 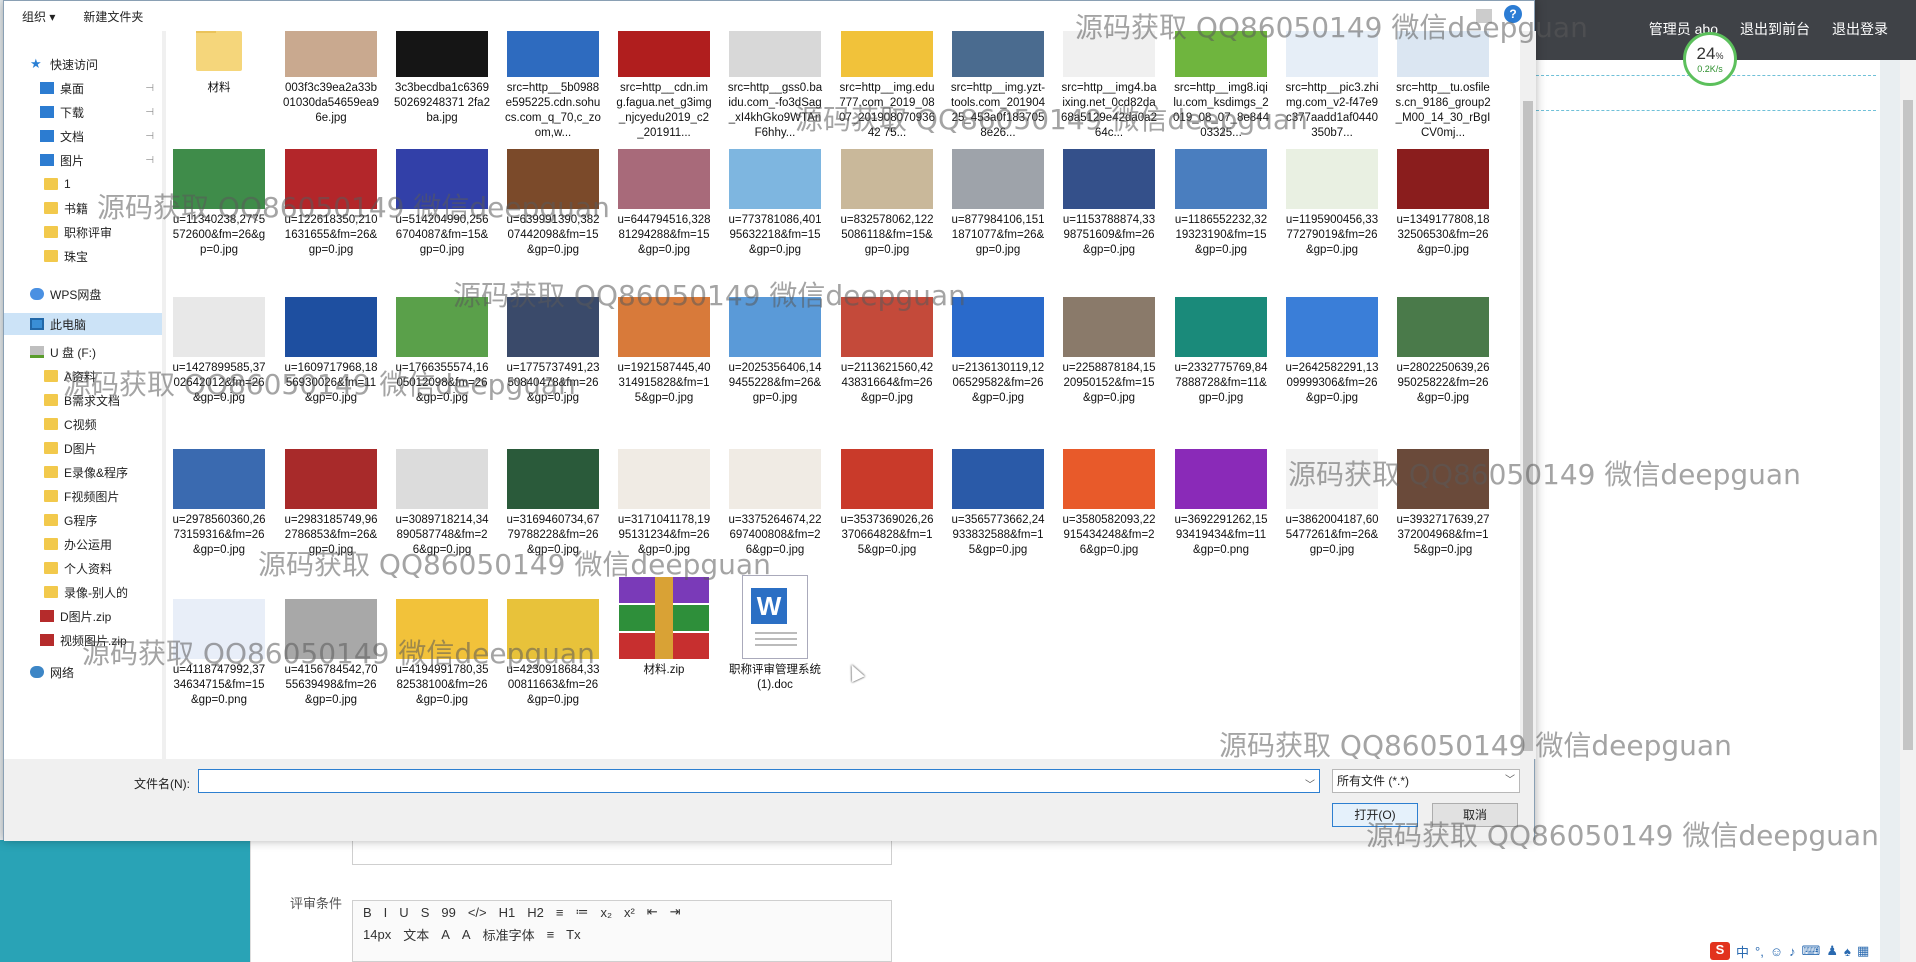 What do you see at coordinates (219, 203) in the screenshot?
I see `file-item: u=11340238,2775572600&fm=26&gp=0.jpg` at bounding box center [219, 203].